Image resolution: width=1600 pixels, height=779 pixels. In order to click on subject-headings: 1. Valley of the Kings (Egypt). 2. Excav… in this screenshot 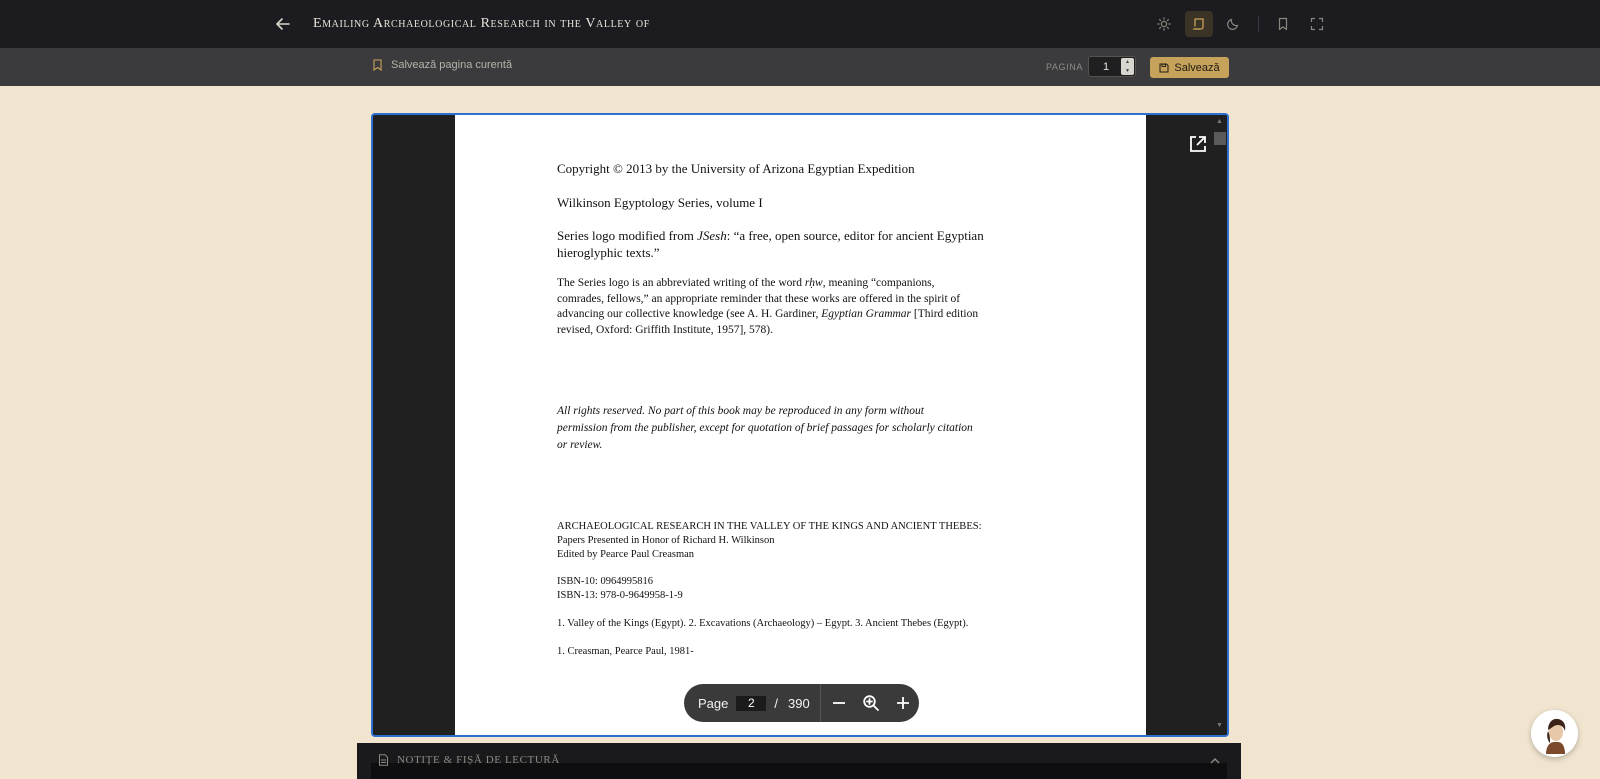, I will do `click(763, 623)`.